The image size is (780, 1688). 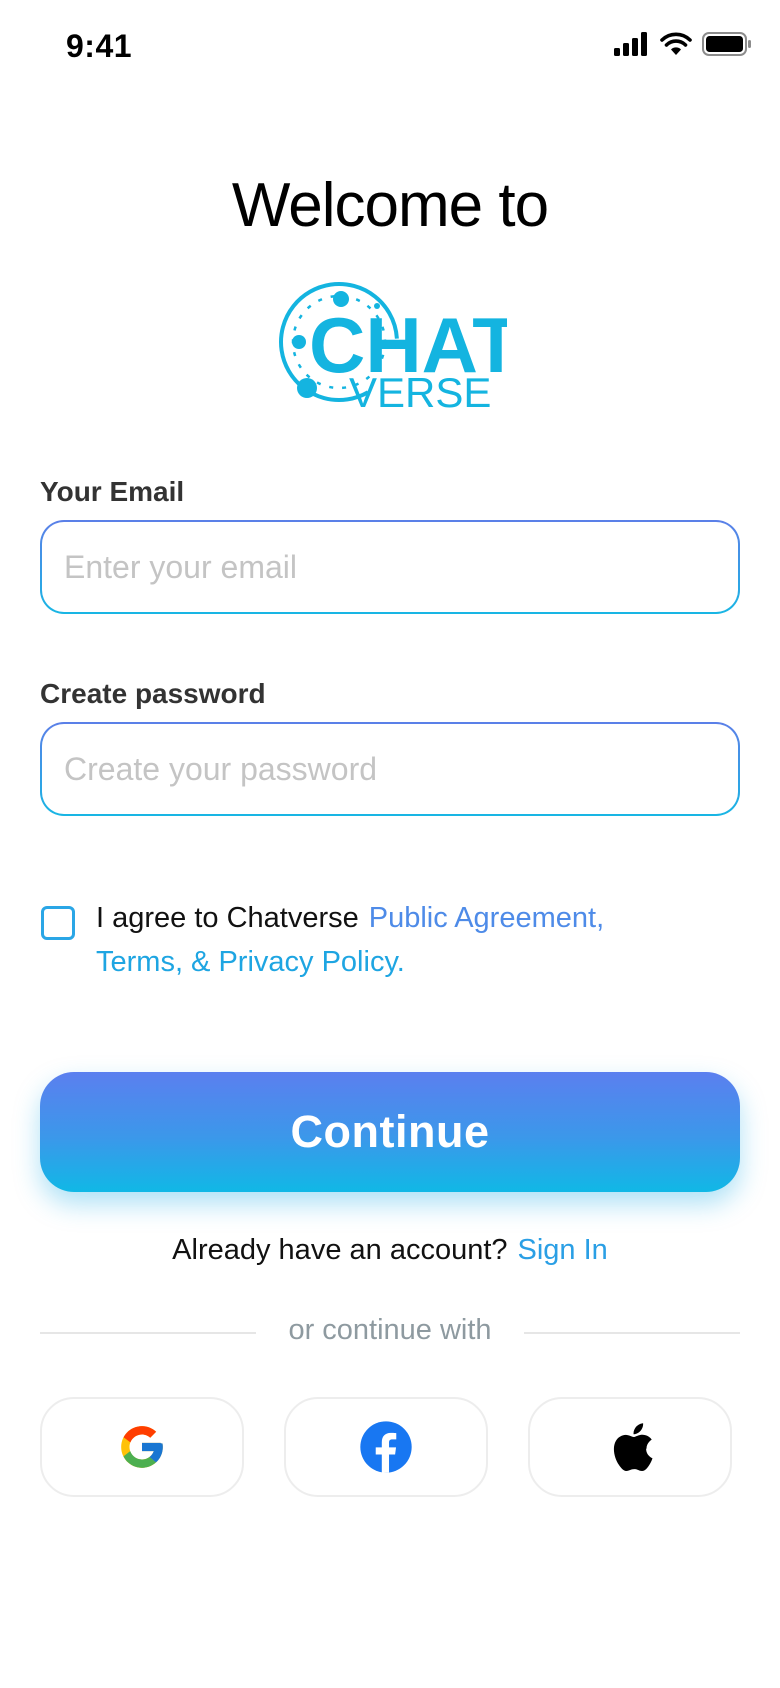 I want to click on email-field-wrapper, so click(x=390, y=567).